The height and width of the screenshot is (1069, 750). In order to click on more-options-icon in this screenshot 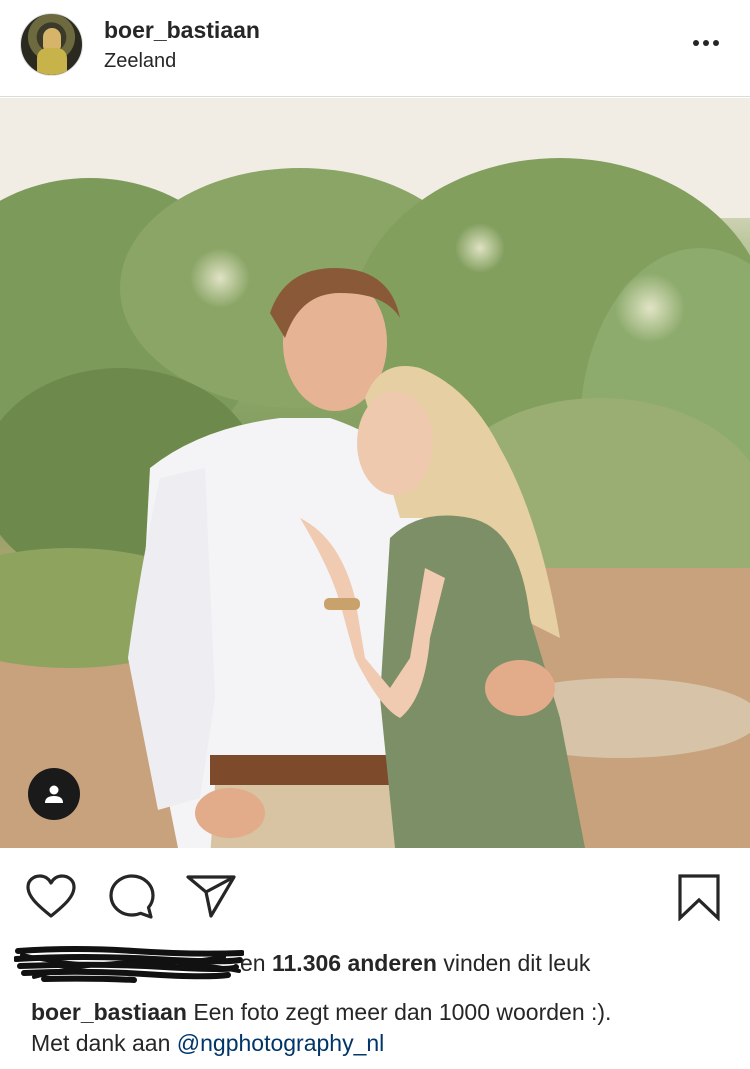, I will do `click(706, 43)`.